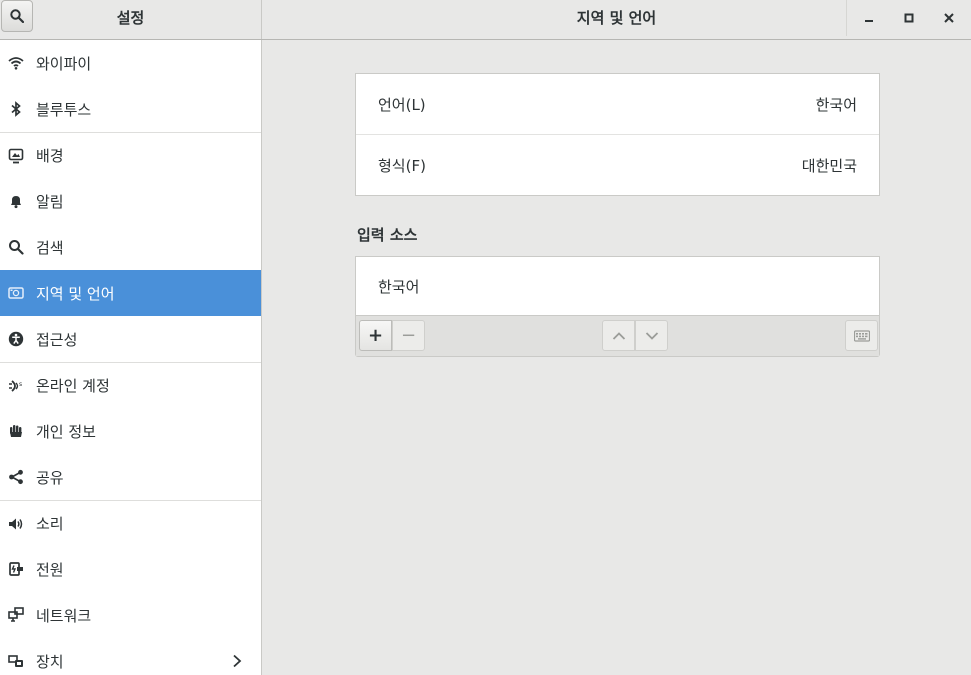 The height and width of the screenshot is (675, 971). What do you see at coordinates (130, 339) in the screenshot?
I see `sidebar-item-accessibility: 접근성` at bounding box center [130, 339].